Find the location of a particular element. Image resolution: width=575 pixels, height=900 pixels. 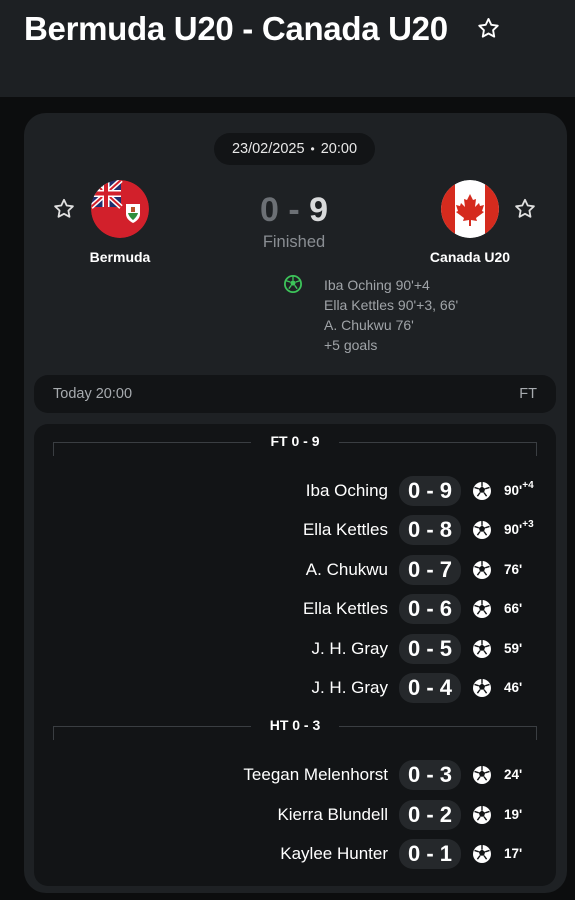

goal-event-row: Teegan Melenhorst 0 - 3 24' is located at coordinates (295, 775).